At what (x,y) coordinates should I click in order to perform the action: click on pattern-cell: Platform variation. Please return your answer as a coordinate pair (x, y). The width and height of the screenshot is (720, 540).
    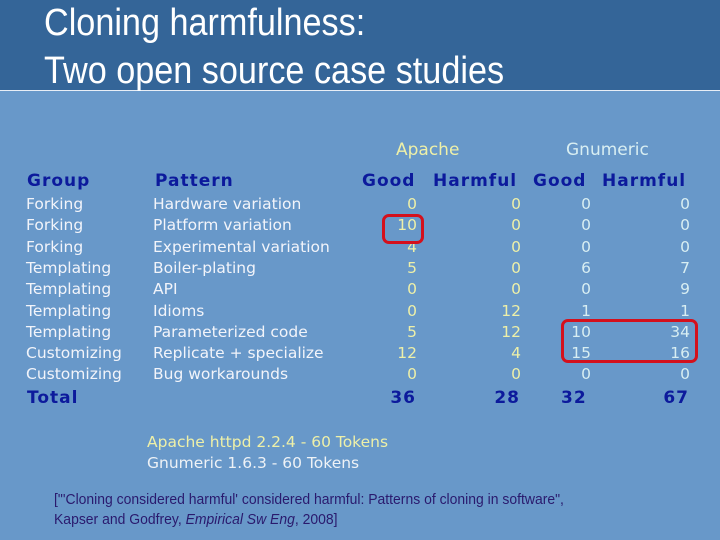
    Looking at the image, I should click on (222, 225).